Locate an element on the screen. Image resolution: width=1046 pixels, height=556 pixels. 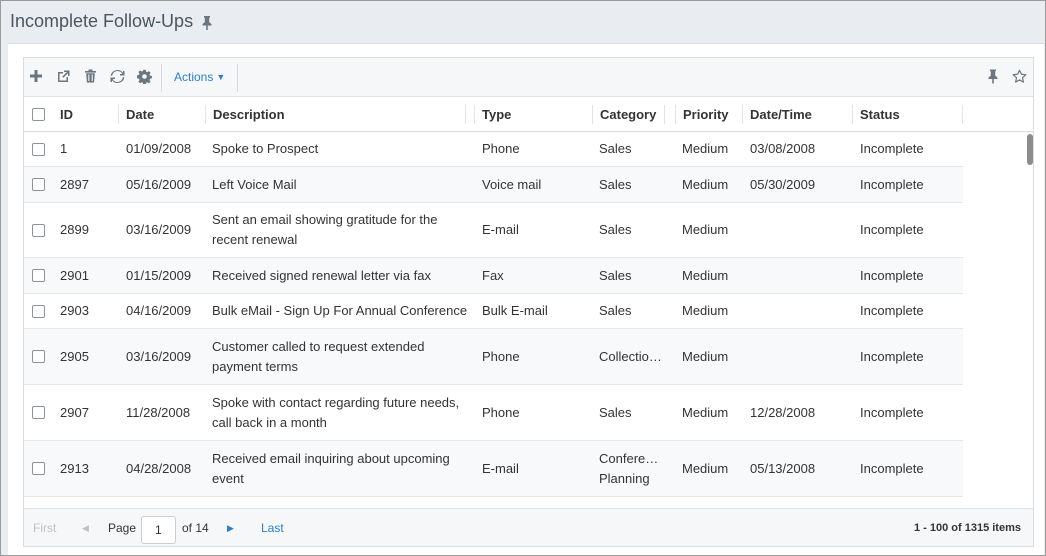
title-pin-icon is located at coordinates (207, 23).